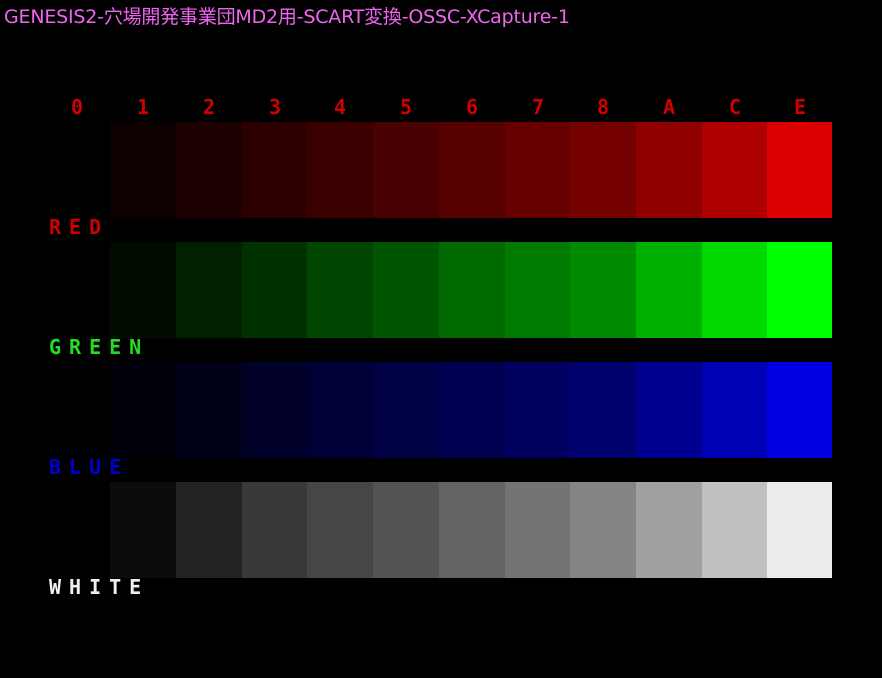  What do you see at coordinates (99, 587) in the screenshot?
I see `white-row-label: WHITE` at bounding box center [99, 587].